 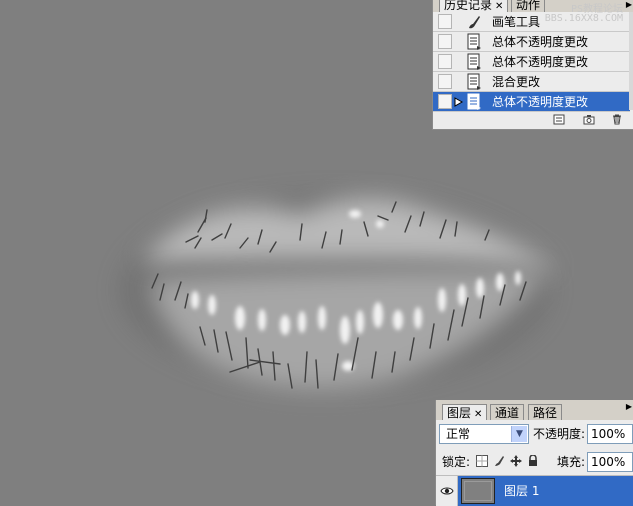 I want to click on history-item: 画笔工具, so click(x=531, y=22).